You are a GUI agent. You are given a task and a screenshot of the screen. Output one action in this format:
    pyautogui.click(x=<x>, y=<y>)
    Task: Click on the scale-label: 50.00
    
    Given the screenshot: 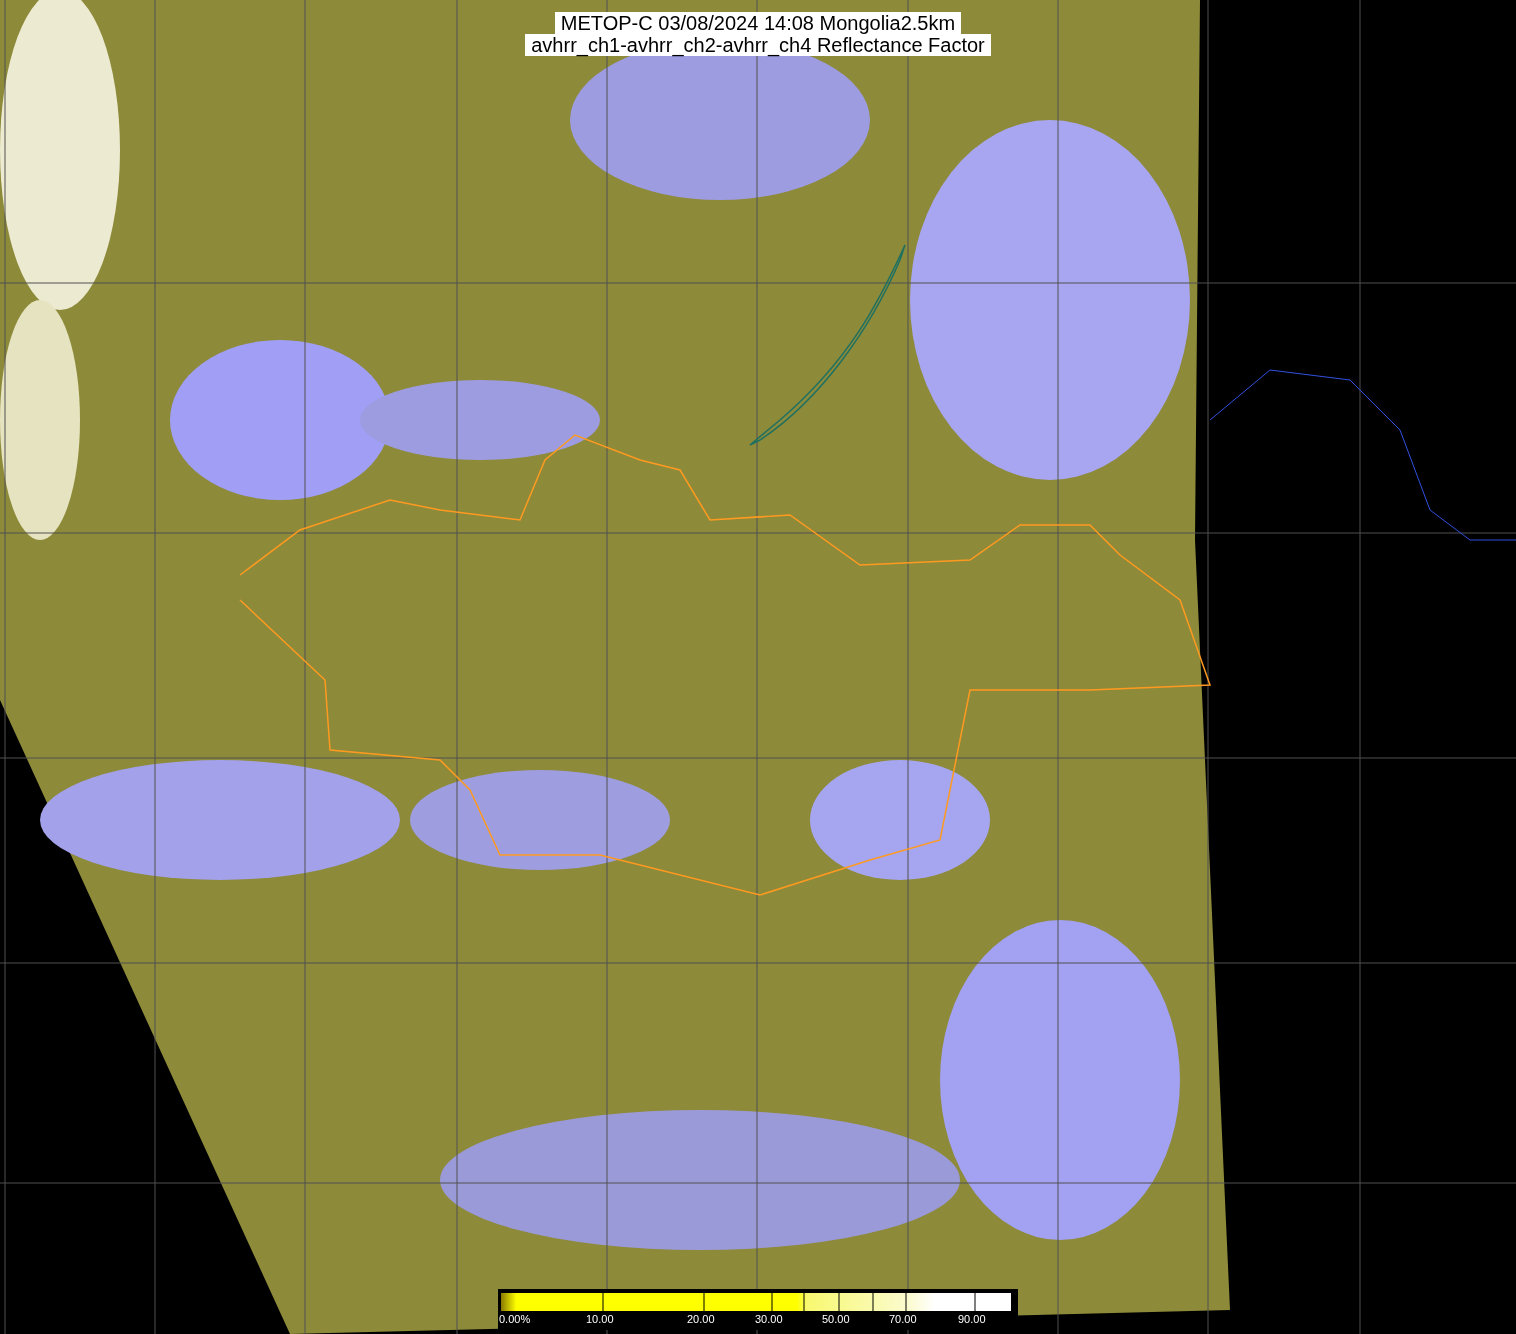 What is the action you would take?
    pyautogui.click(x=836, y=1319)
    